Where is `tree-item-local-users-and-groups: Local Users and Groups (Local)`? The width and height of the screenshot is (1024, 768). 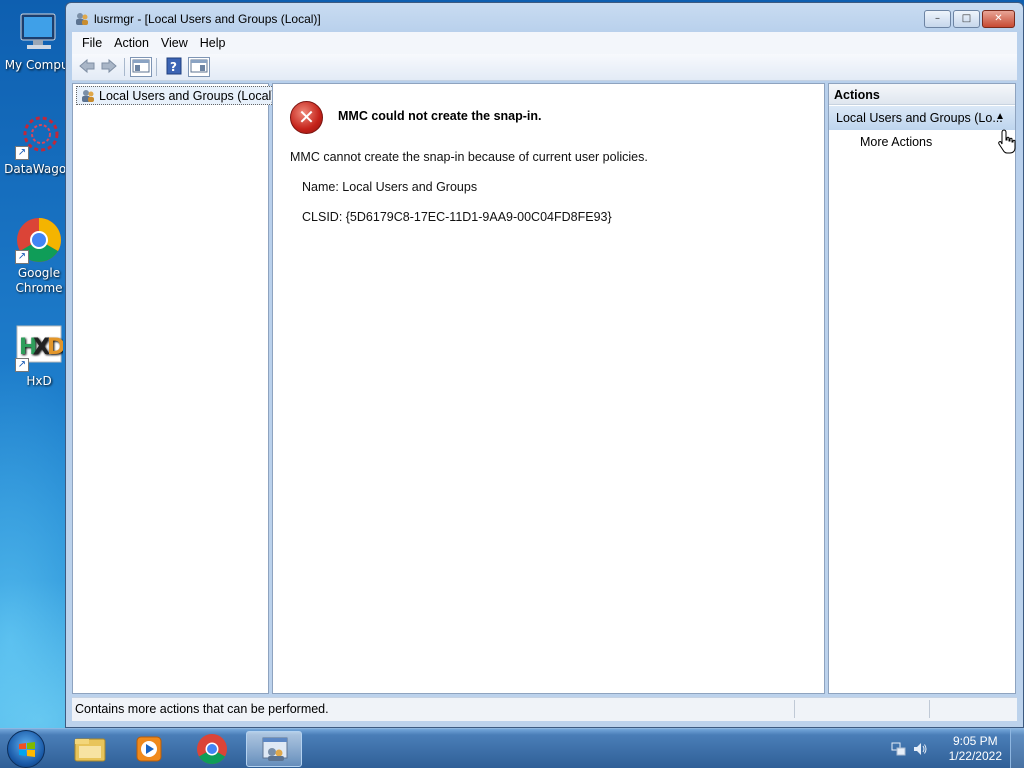
tree-item-local-users-and-groups: Local Users and Groups (Local) is located at coordinates (178, 95).